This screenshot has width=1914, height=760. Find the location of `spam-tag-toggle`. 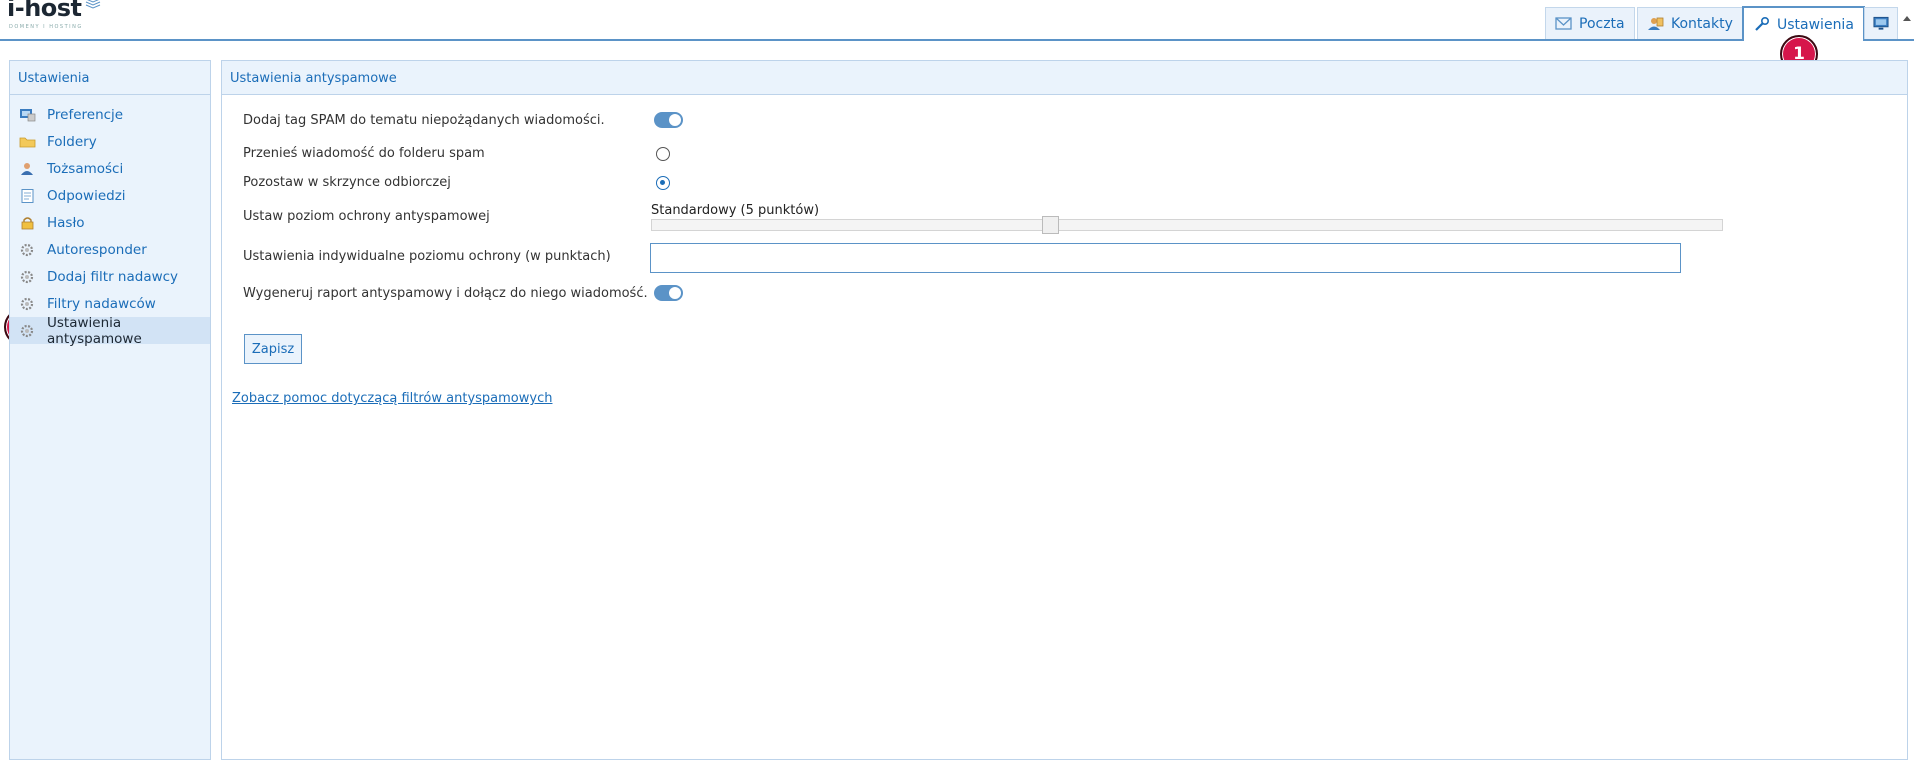

spam-tag-toggle is located at coordinates (668, 120).